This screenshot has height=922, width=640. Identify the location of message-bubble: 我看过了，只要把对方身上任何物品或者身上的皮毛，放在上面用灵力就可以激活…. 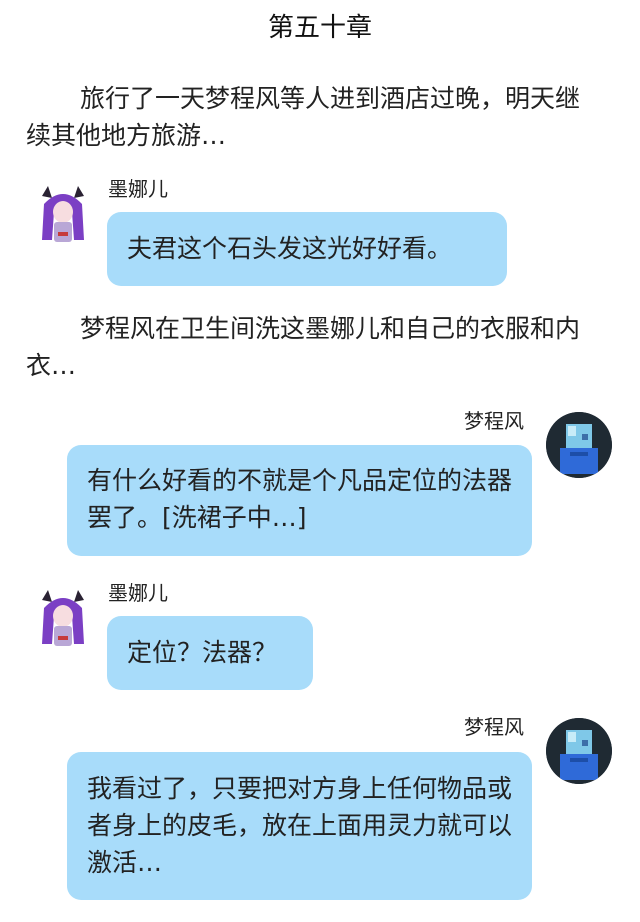
(299, 826).